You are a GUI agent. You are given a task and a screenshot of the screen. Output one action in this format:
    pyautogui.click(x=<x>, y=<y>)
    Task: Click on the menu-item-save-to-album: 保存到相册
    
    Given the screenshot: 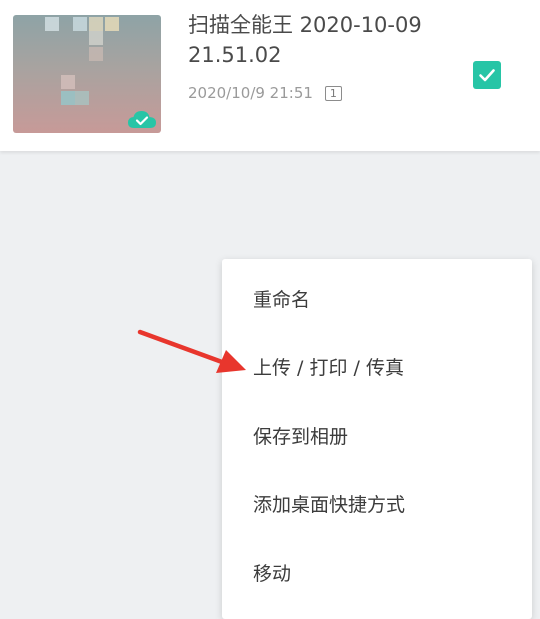 What is the action you would take?
    pyautogui.click(x=300, y=437)
    